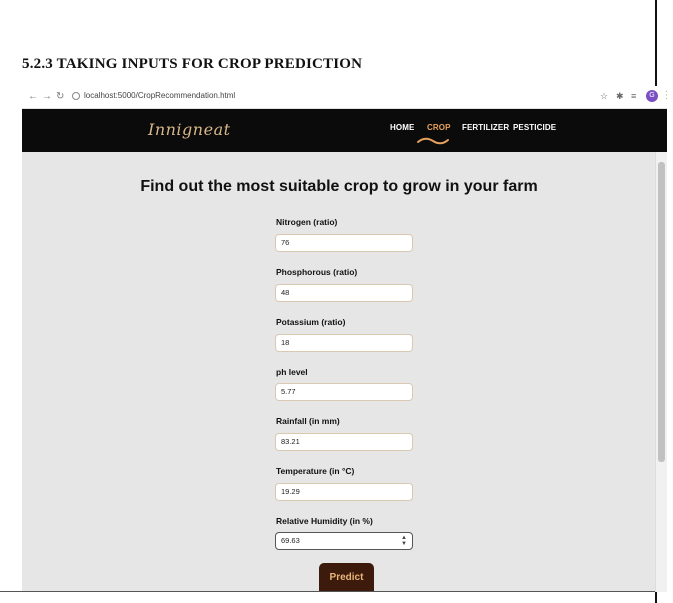  I want to click on number-spinner-icon: ▲ ▼, so click(404, 541).